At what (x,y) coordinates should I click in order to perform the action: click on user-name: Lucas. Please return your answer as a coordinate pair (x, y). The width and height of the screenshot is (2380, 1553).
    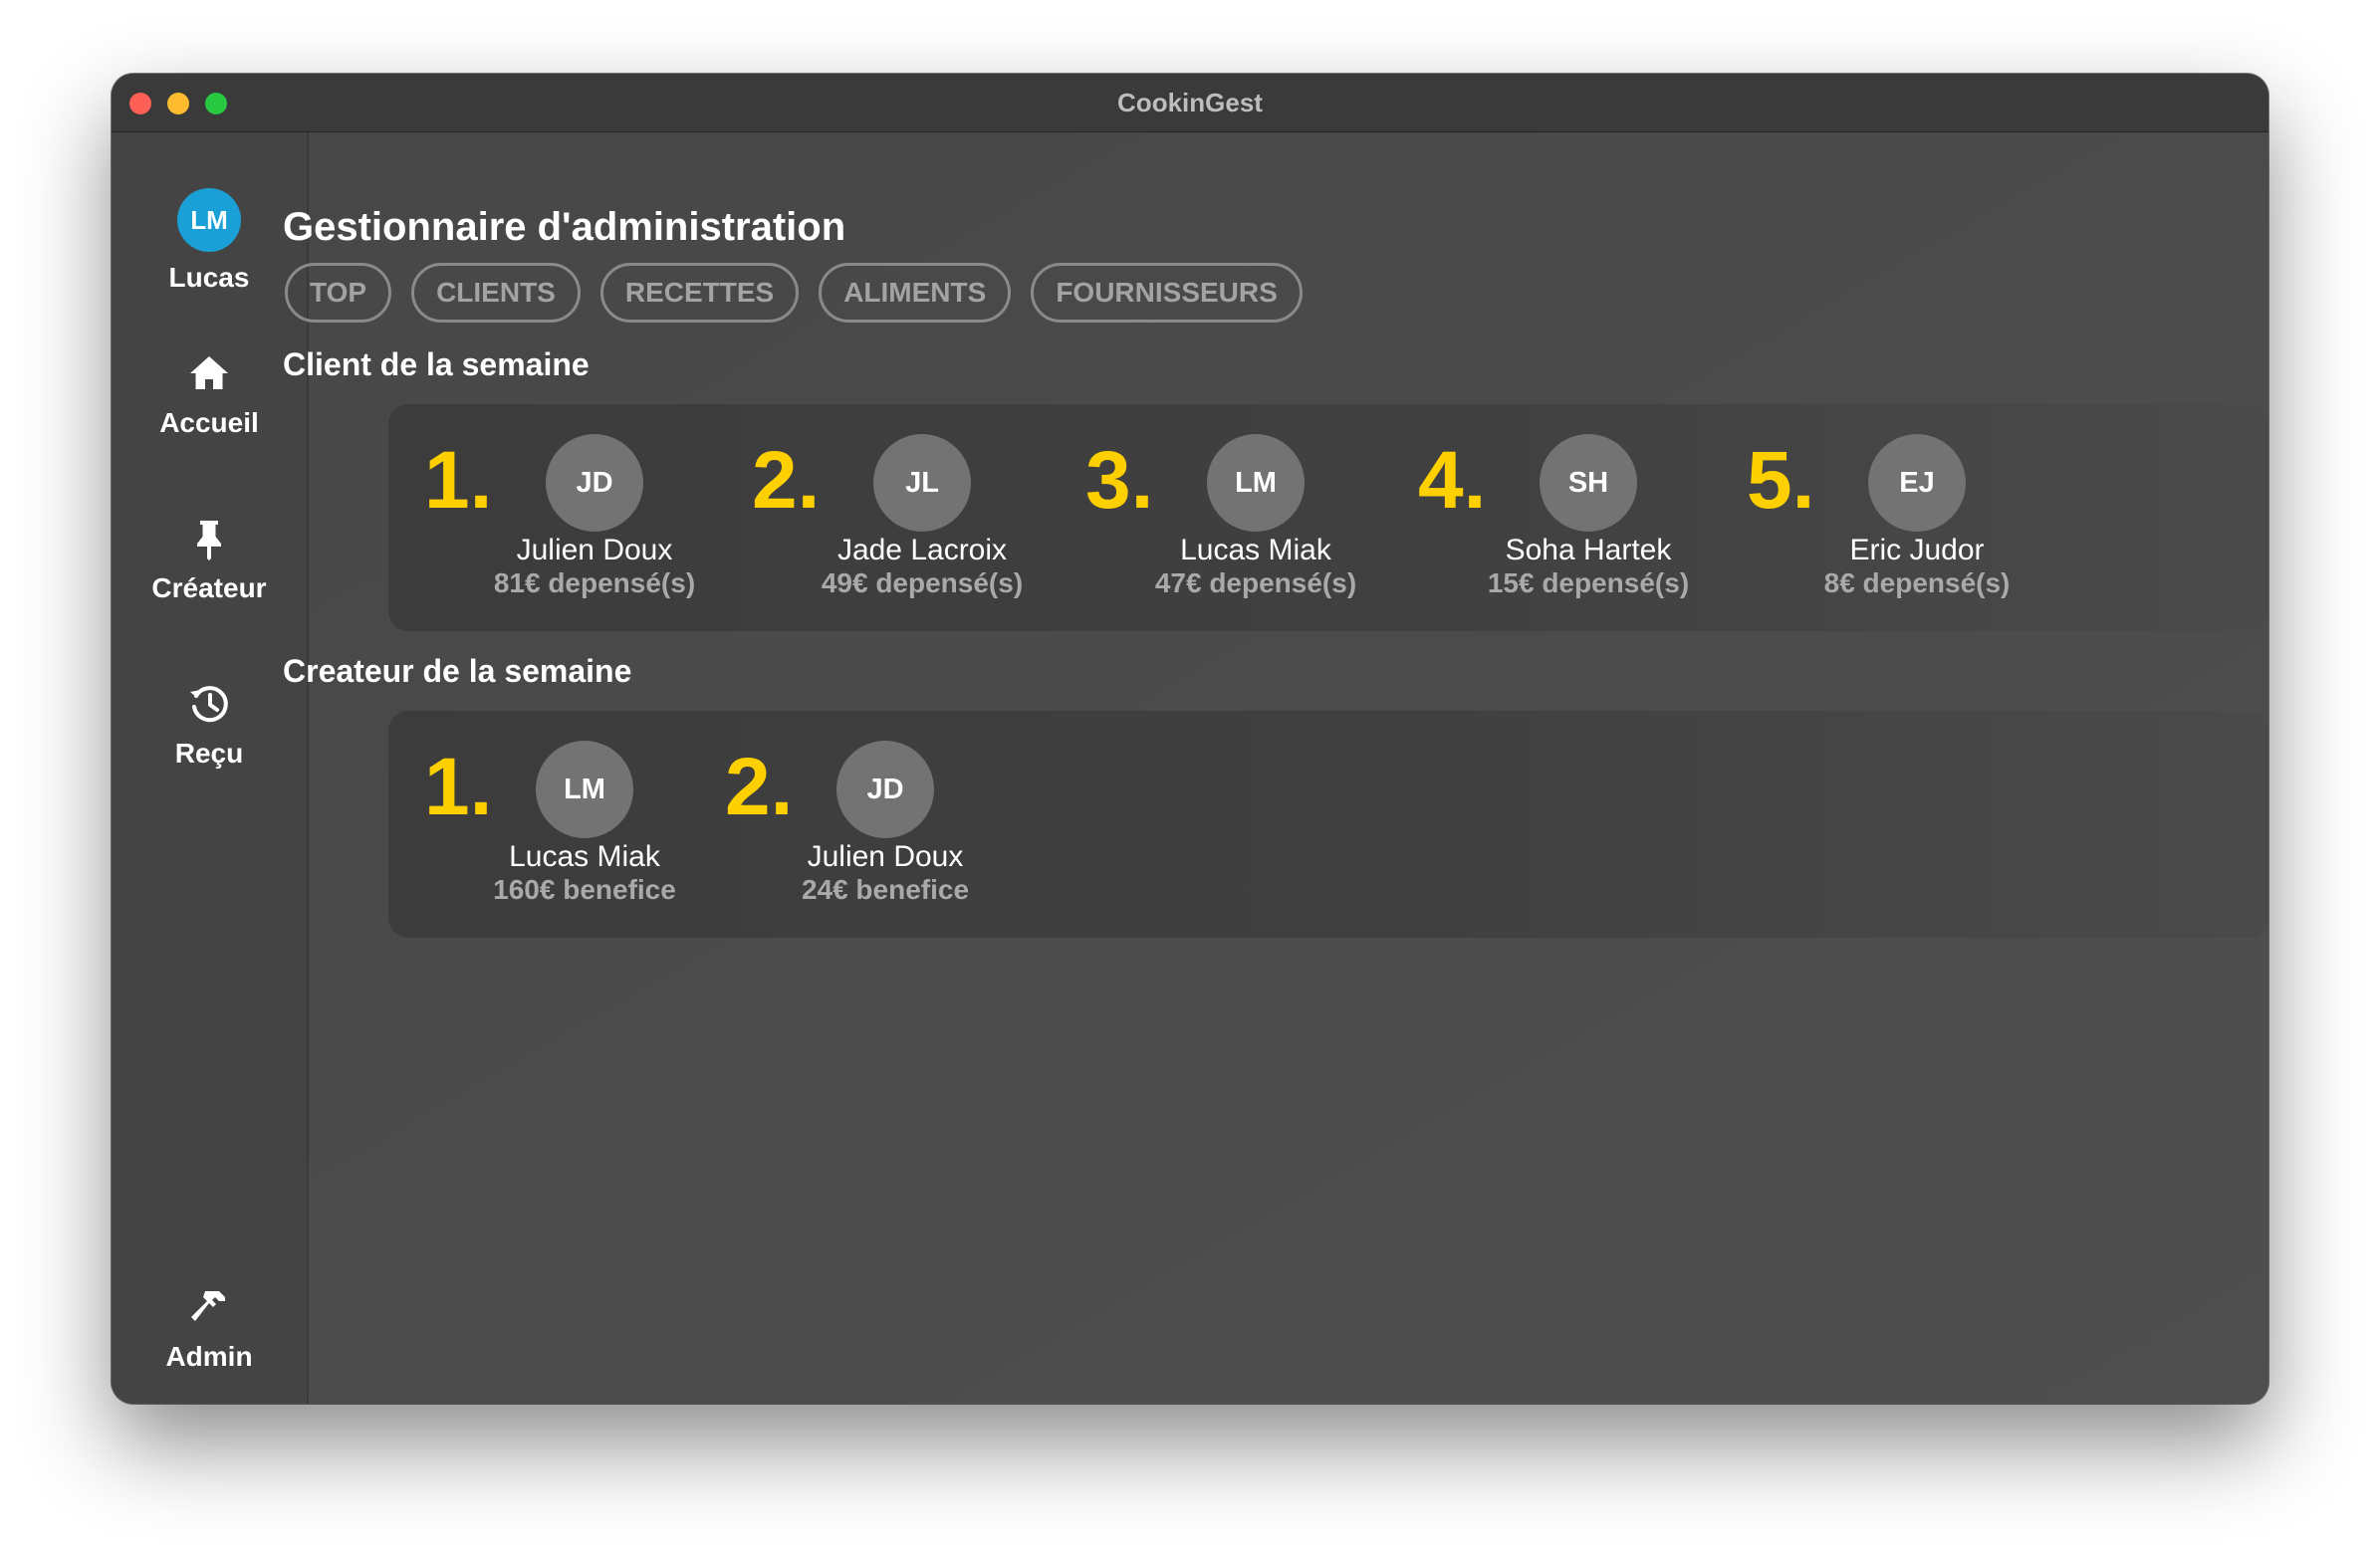
    Looking at the image, I should click on (209, 277).